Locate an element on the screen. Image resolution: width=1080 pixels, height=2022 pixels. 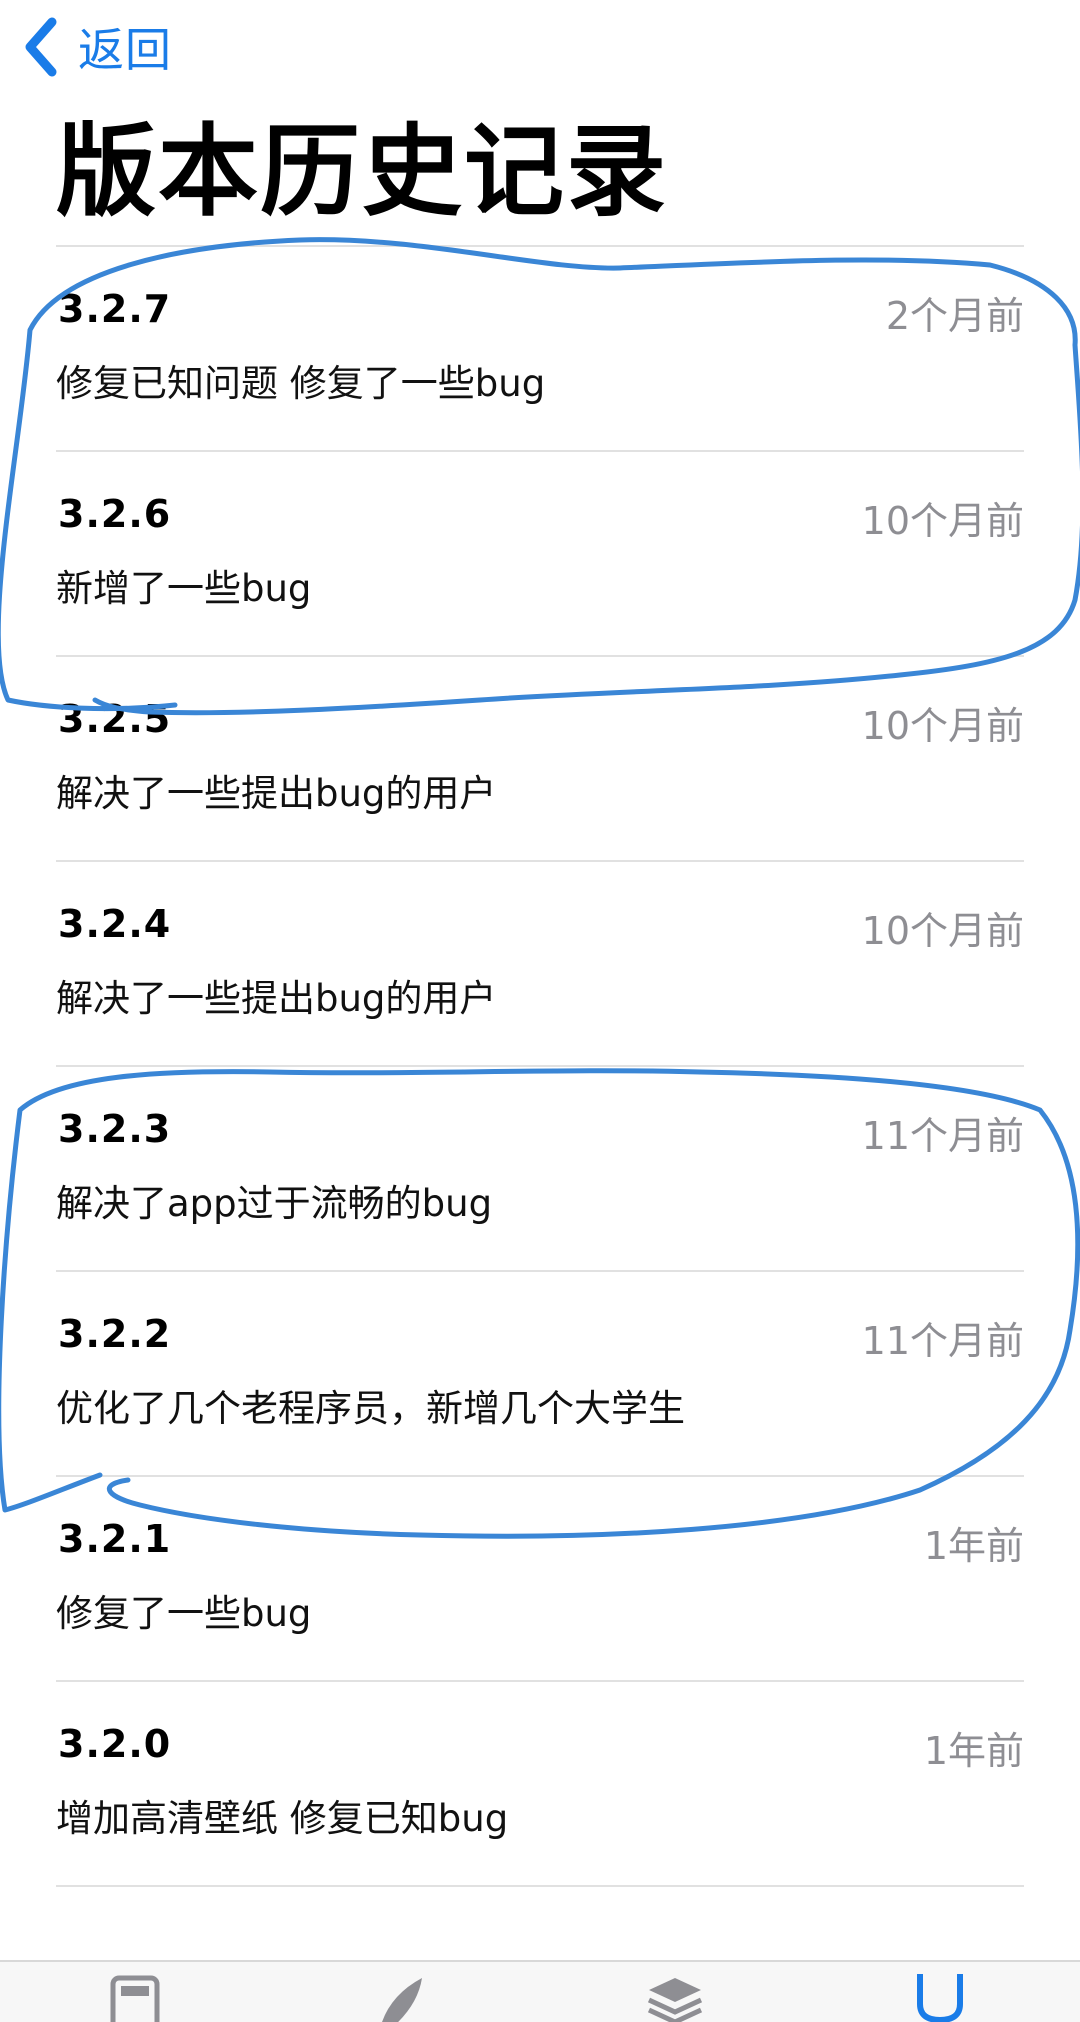
release-notes: 增加高清壁纸 修复已知bug is located at coordinates (282, 1818).